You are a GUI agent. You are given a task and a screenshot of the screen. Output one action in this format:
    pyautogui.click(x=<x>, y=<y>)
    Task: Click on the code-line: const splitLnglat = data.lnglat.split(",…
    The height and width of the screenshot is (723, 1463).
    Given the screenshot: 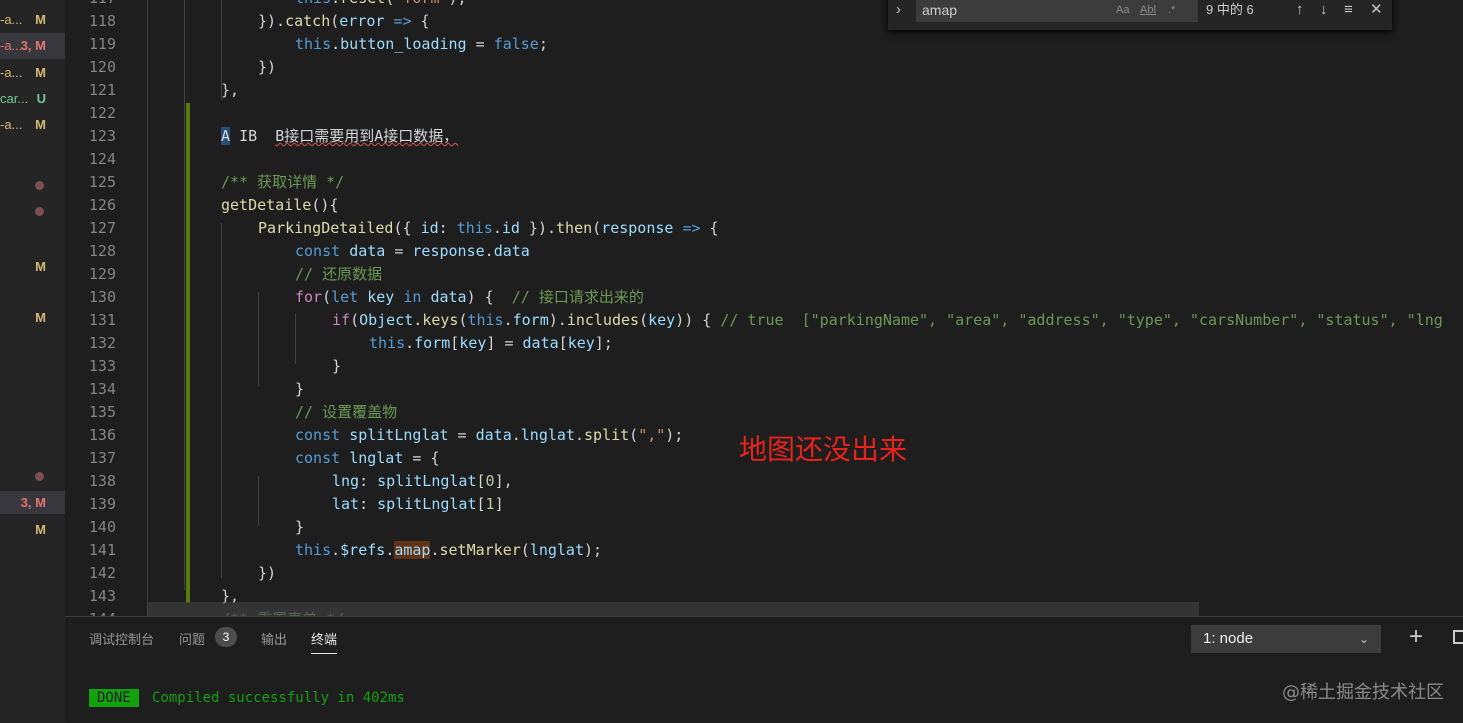 What is the action you would take?
    pyautogui.click(x=489, y=435)
    